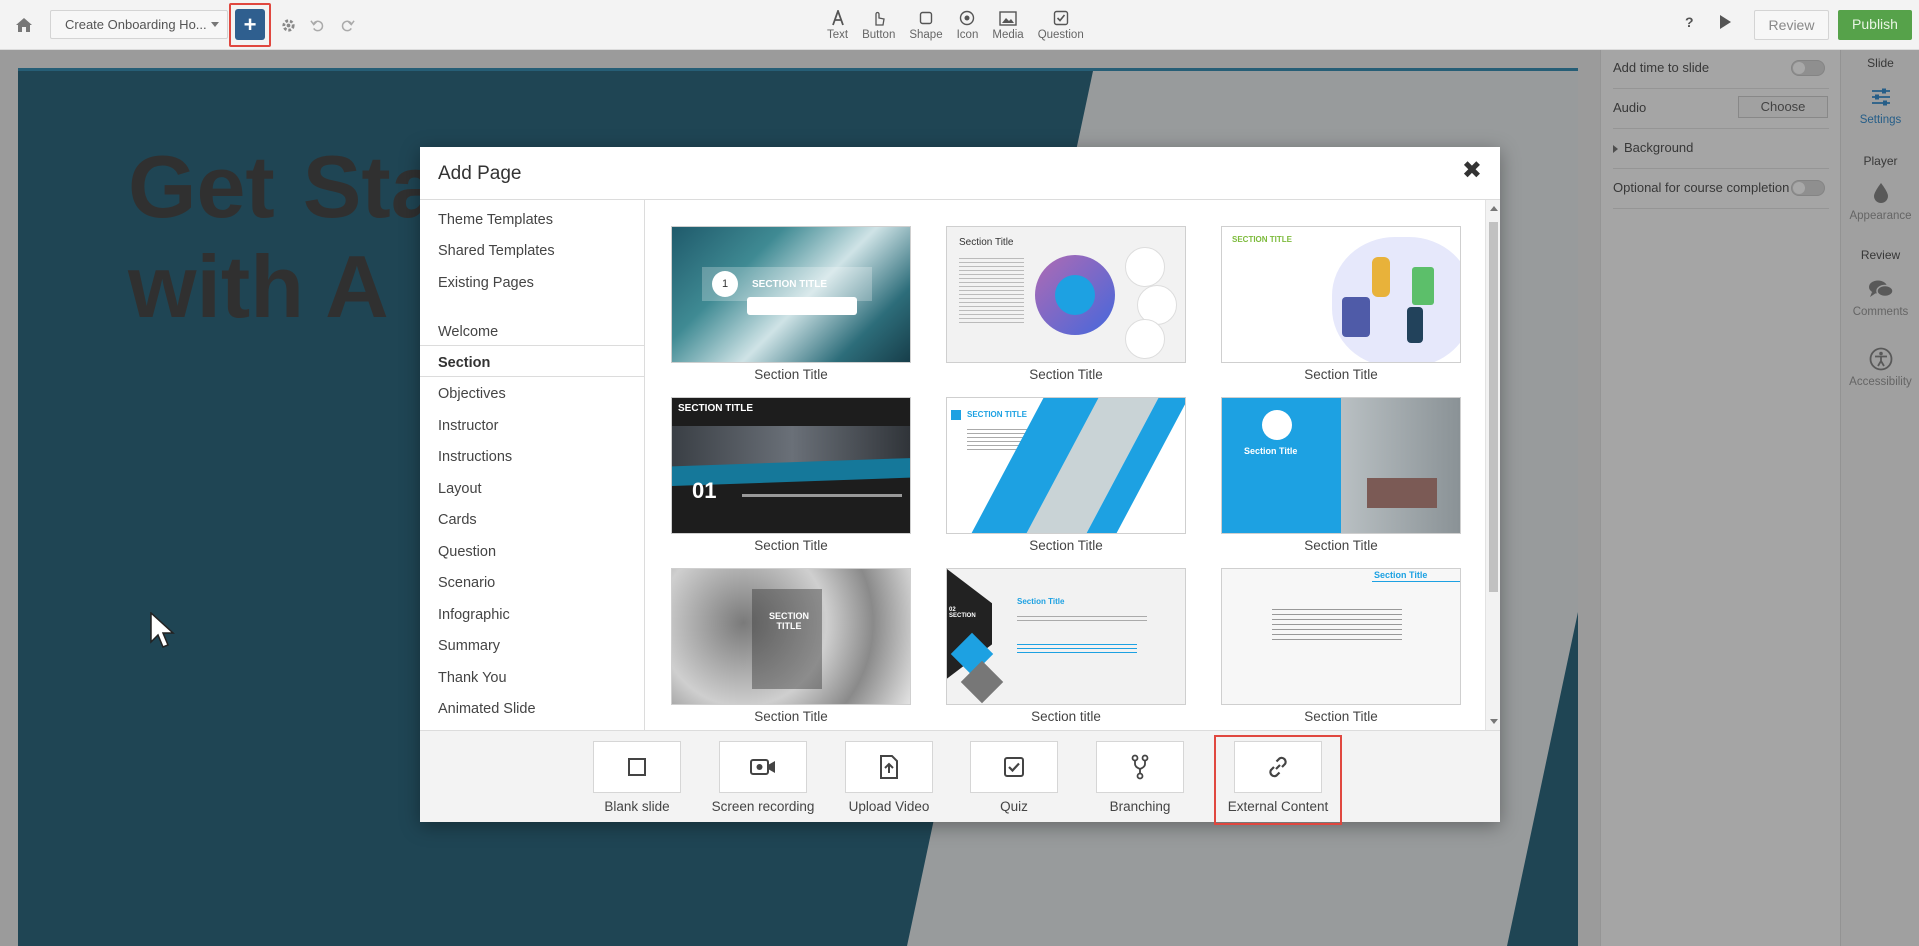 The width and height of the screenshot is (1919, 946). I want to click on insert-icon-button: Icon, so click(968, 26).